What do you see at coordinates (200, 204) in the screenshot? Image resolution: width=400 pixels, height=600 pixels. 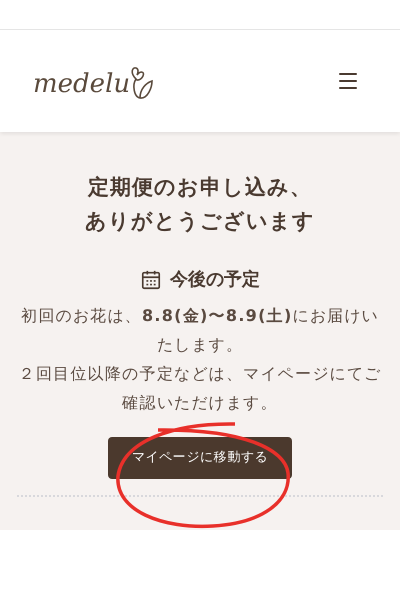 I see `thank-you-title: 定期便のお申し込み、 ありがとうございます` at bounding box center [200, 204].